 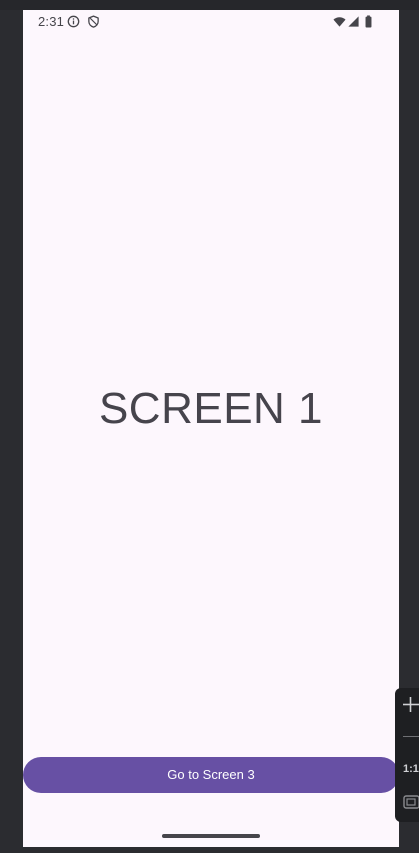 What do you see at coordinates (73, 21) in the screenshot?
I see `info-icon` at bounding box center [73, 21].